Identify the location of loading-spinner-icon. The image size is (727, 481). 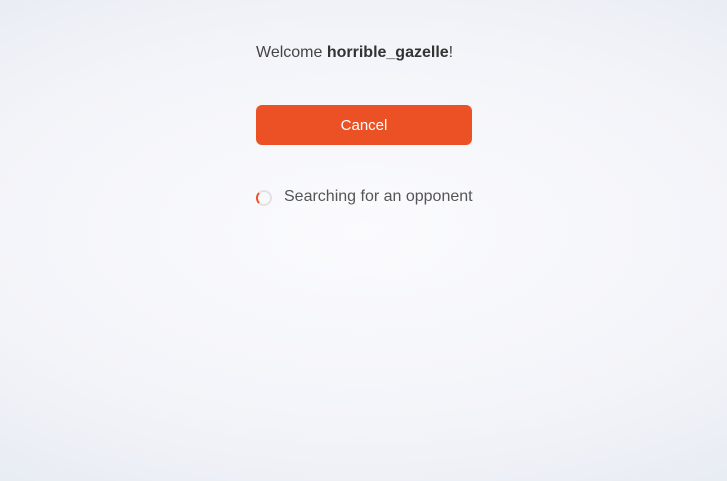
(264, 198).